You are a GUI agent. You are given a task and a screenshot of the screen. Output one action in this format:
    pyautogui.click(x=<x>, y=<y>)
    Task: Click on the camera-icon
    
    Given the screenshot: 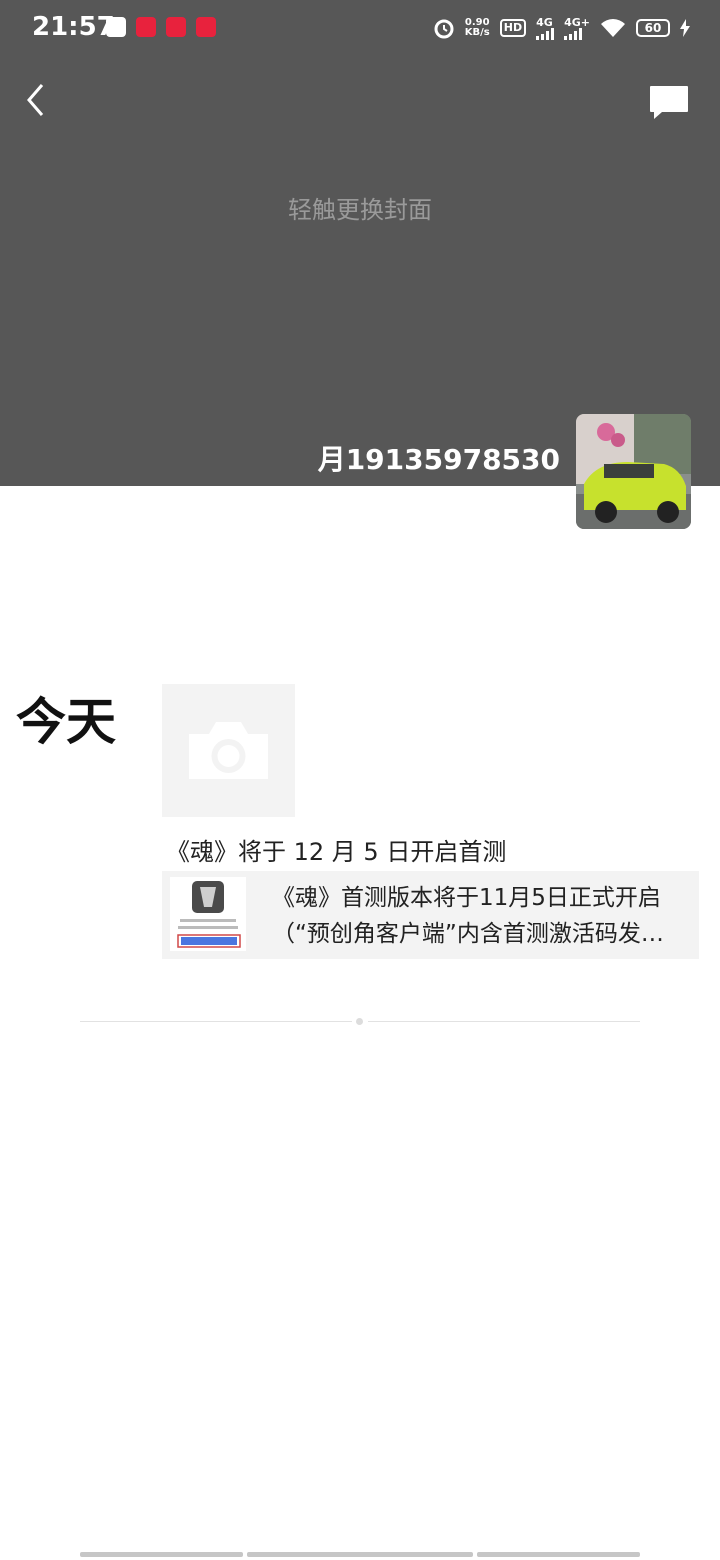 What is the action you would take?
    pyautogui.click(x=228, y=750)
    